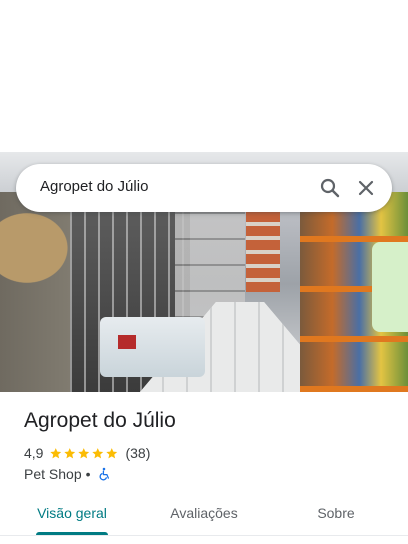 Image resolution: width=408 pixels, height=544 pixels. Describe the element at coordinates (330, 188) in the screenshot. I see `search-icon` at that location.